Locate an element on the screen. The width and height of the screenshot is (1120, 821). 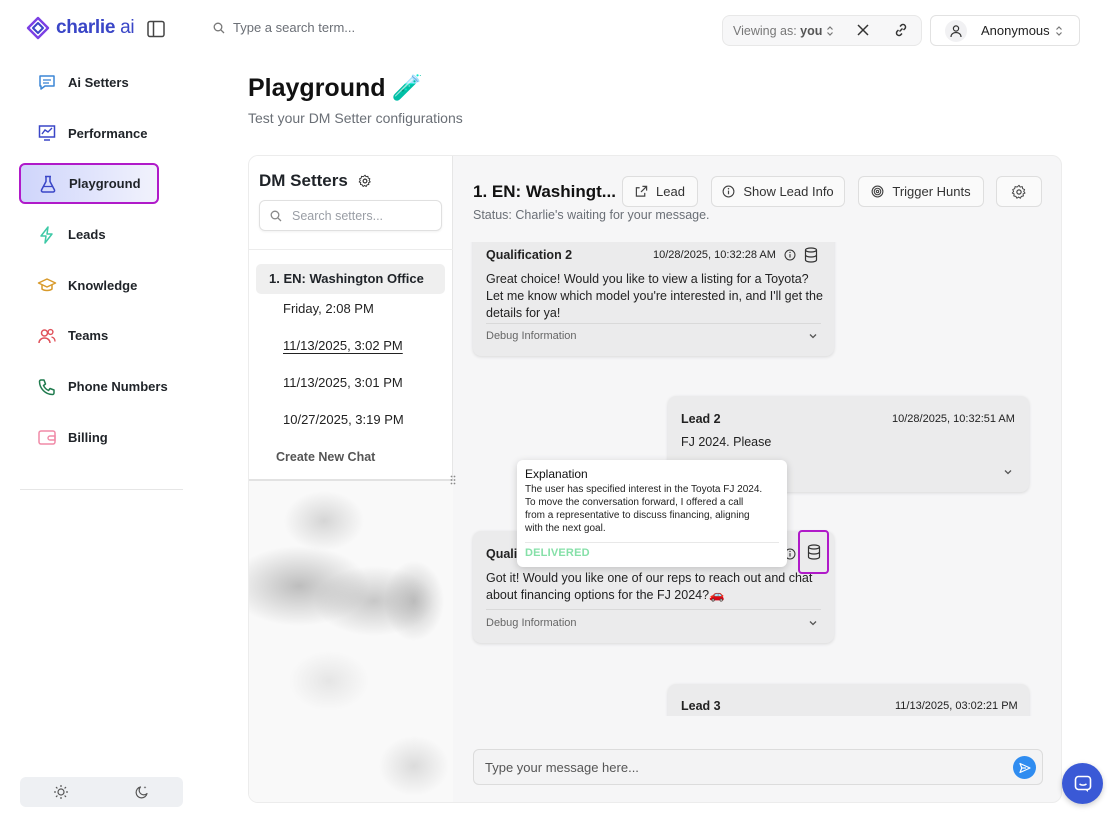
show-lead-info-button: Show Lead Info is located at coordinates (778, 191).